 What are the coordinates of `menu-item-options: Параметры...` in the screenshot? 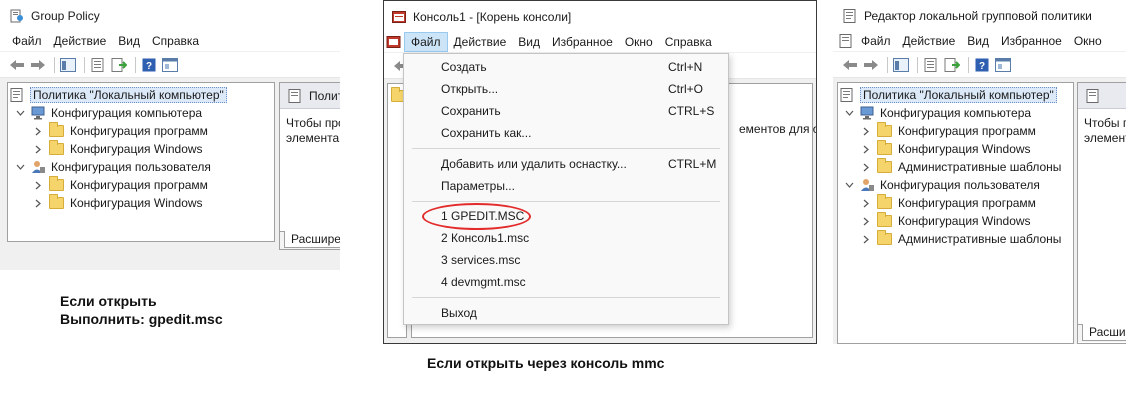 It's located at (566, 186).